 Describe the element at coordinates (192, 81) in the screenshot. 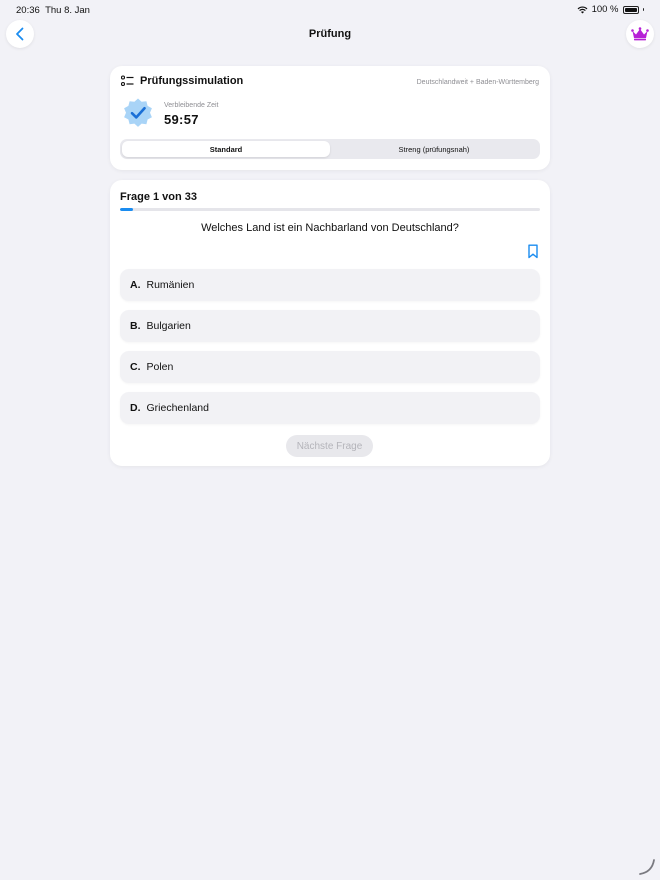

I see `simulation-title: Prüfungssimulation` at that location.